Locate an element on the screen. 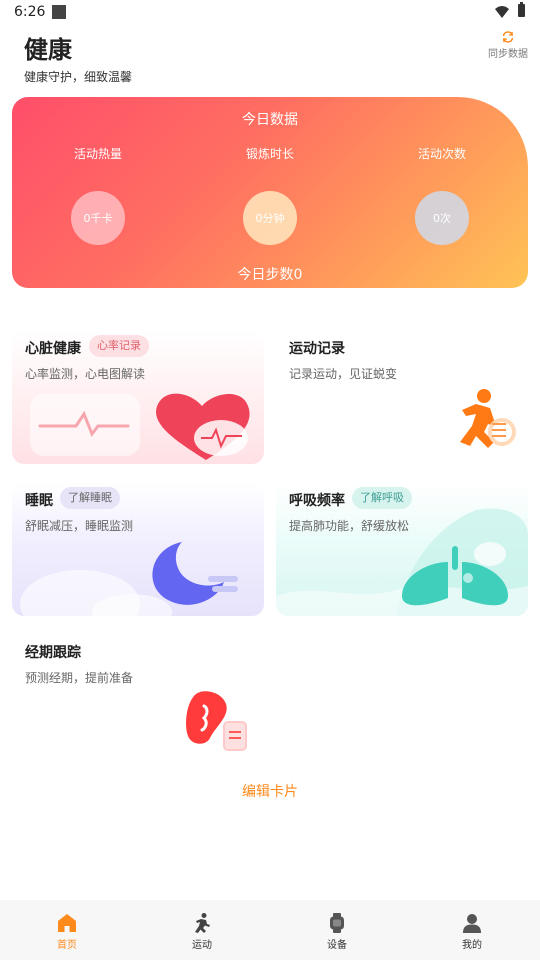 The height and width of the screenshot is (960, 540). today-title: 今日数据 is located at coordinates (270, 120).